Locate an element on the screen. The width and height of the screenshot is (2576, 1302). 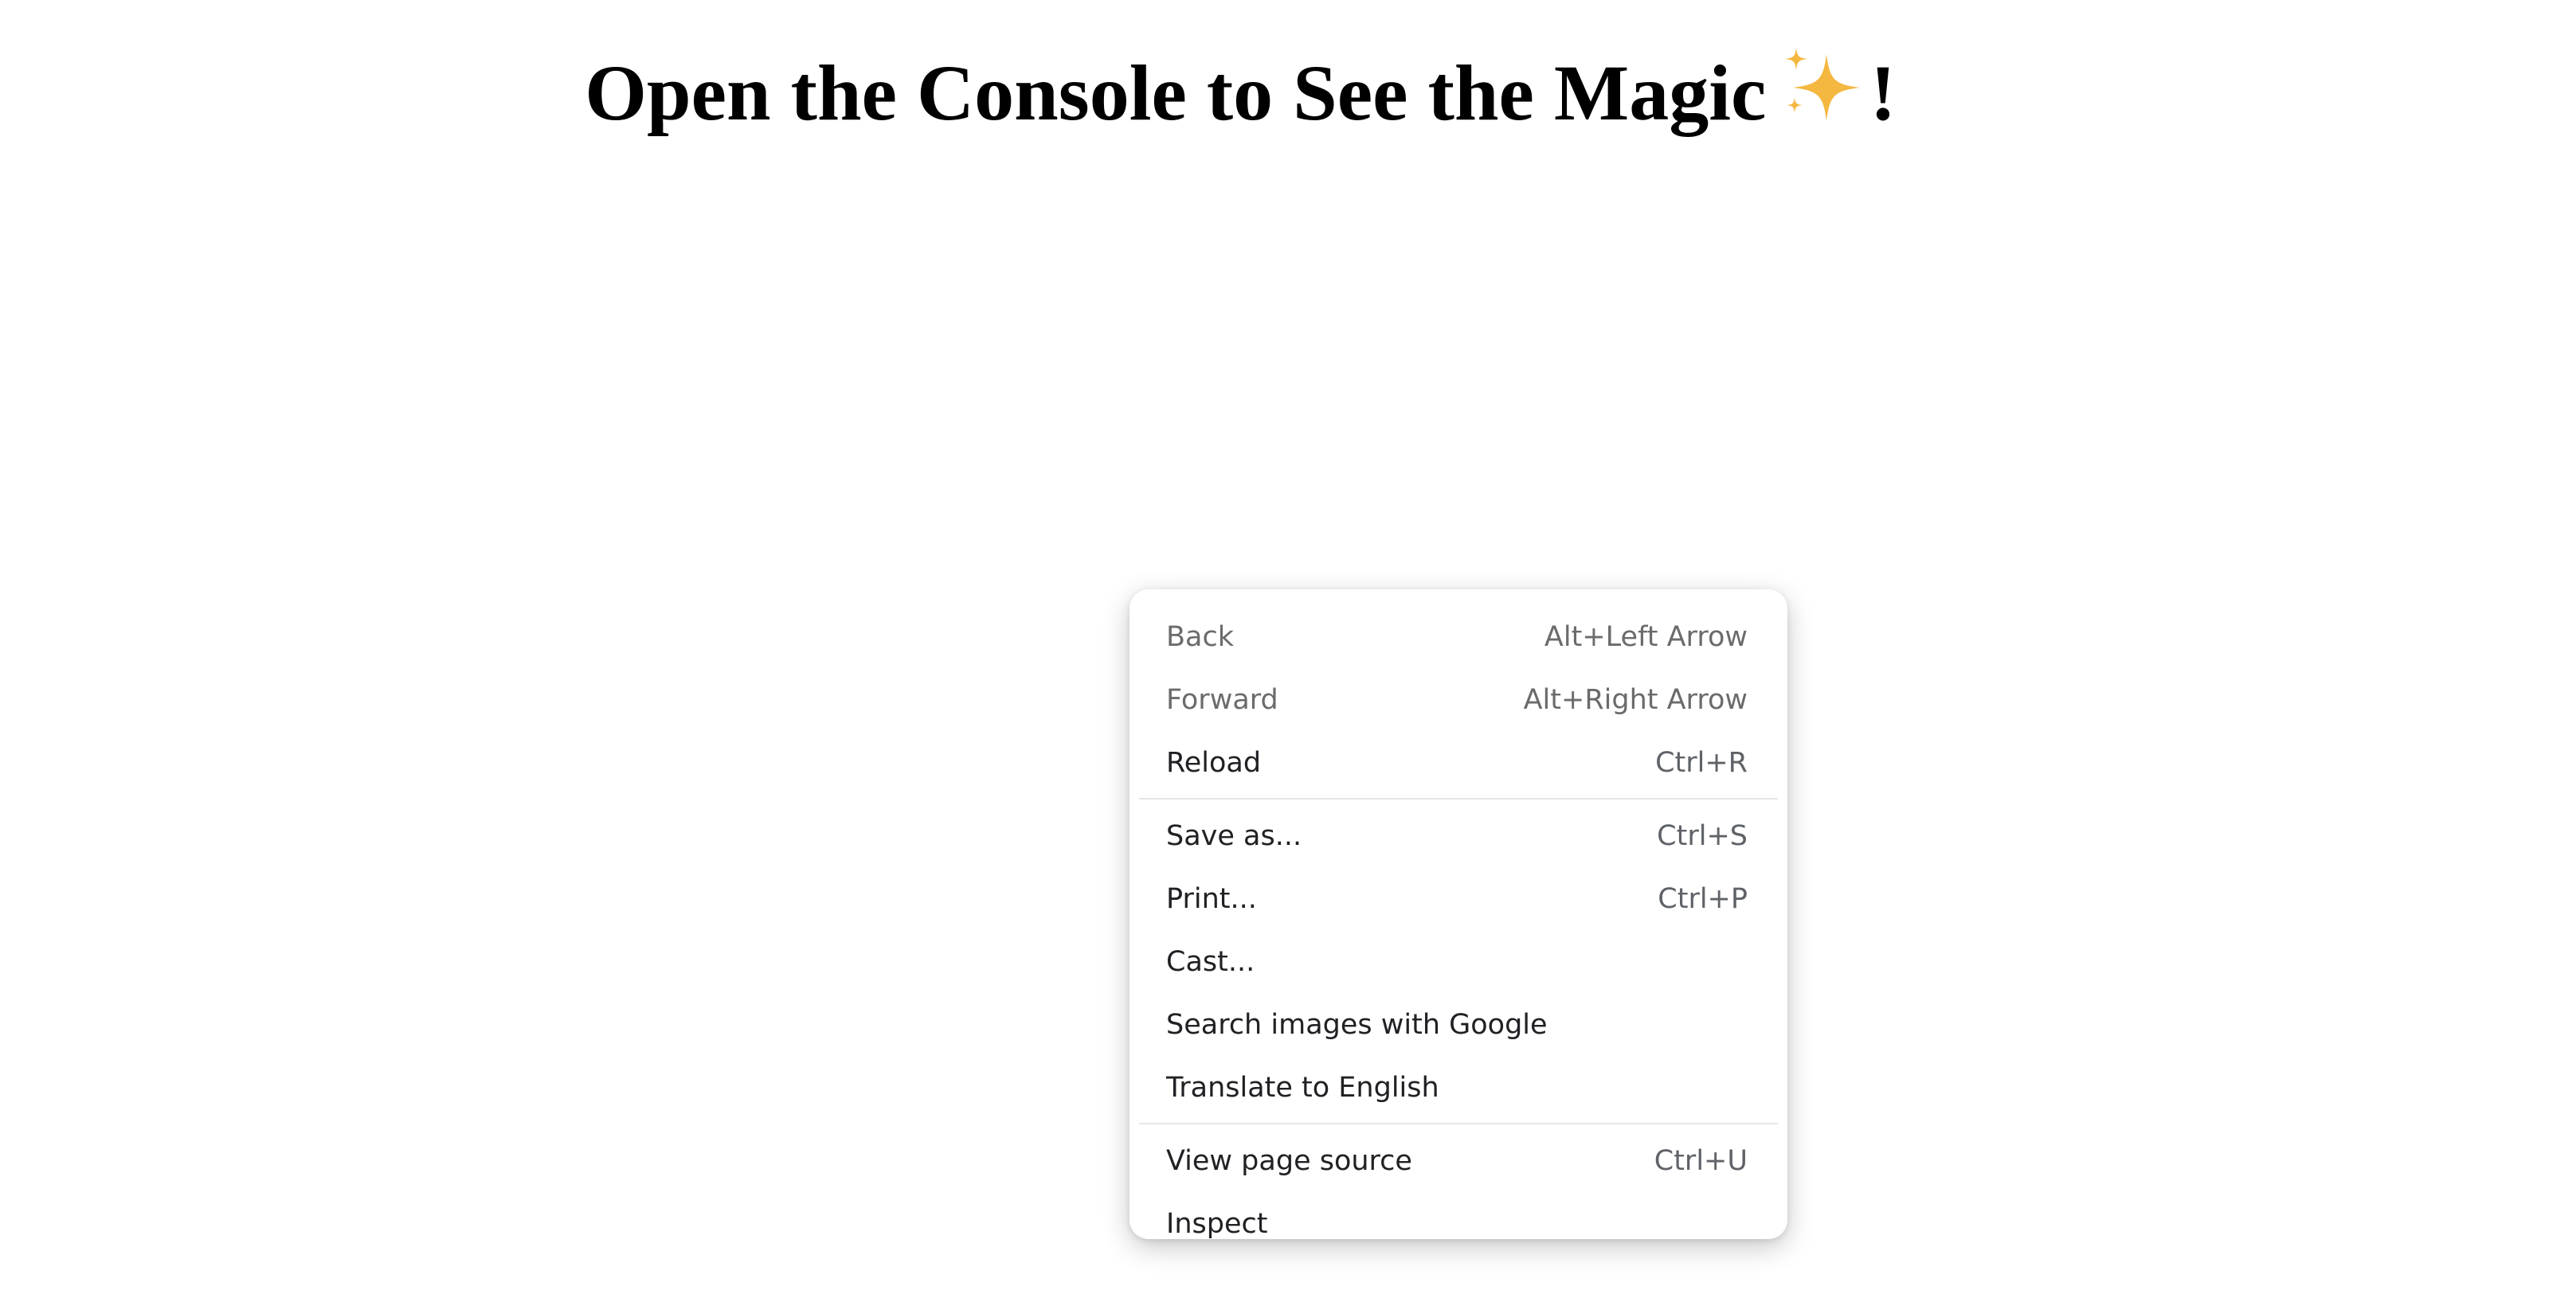
menu-item-label: Search images with Google is located at coordinates (1357, 1025).